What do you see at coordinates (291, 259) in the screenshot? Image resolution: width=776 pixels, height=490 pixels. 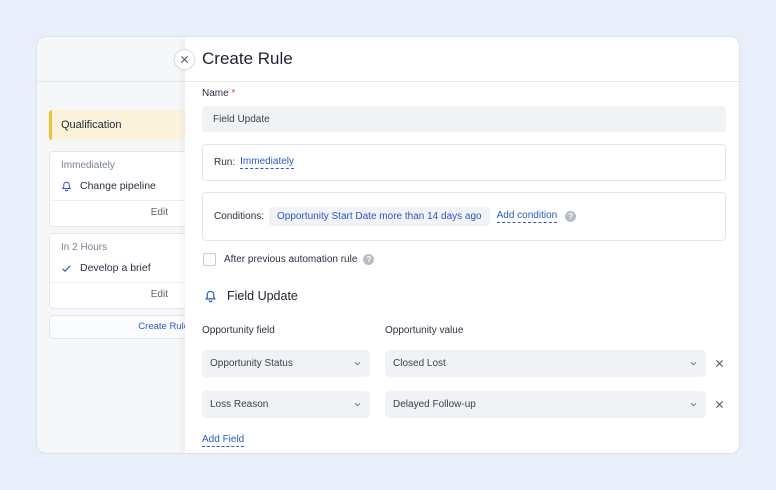 I see `after-previous-label: After previous automation rule` at bounding box center [291, 259].